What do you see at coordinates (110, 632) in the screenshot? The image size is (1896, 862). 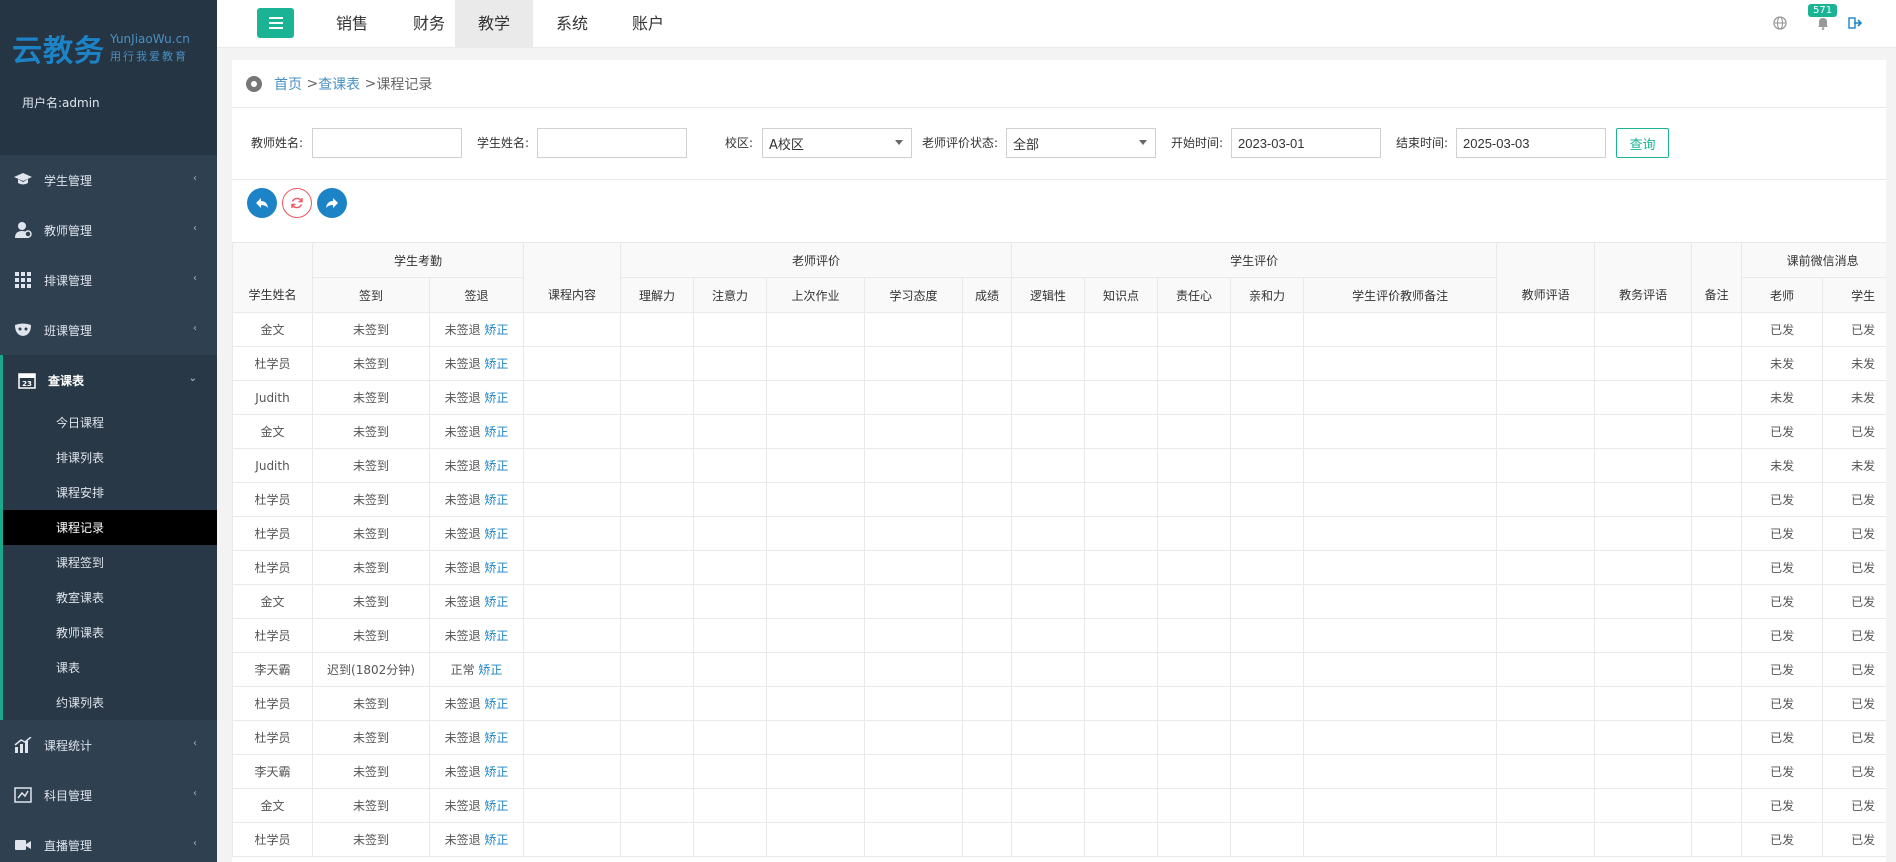 I see `sidebar-subitem-teacher-timetable: 教师课表` at bounding box center [110, 632].